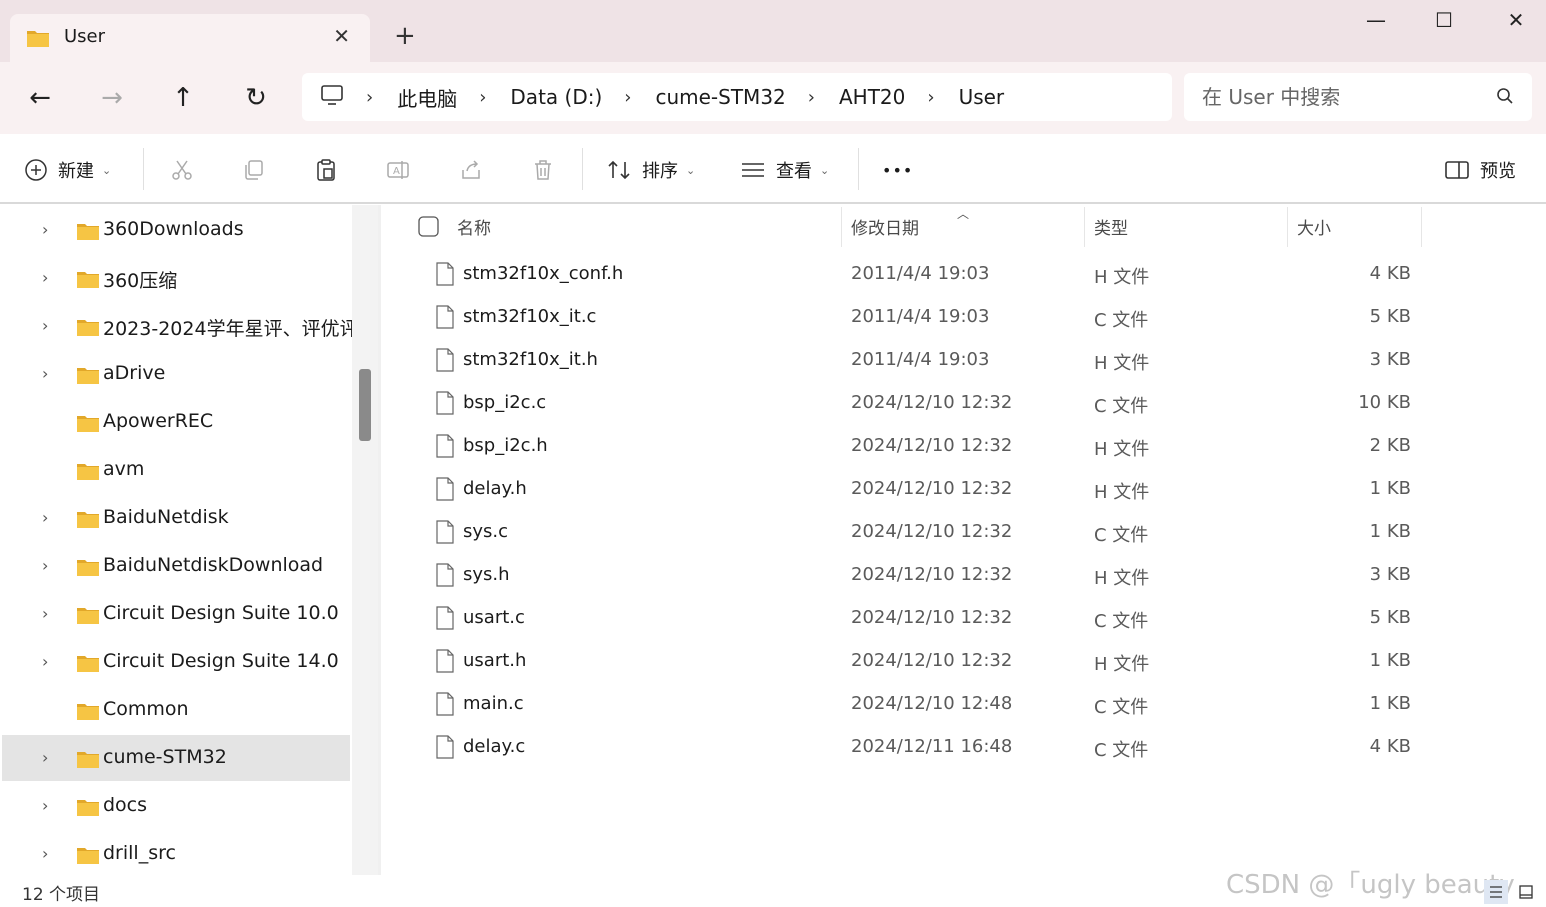 The image size is (1546, 907). Describe the element at coordinates (901, 661) in the screenshot. I see `file-row: usart.h 2024/12/10 12:32 H 文件 1 KB` at that location.